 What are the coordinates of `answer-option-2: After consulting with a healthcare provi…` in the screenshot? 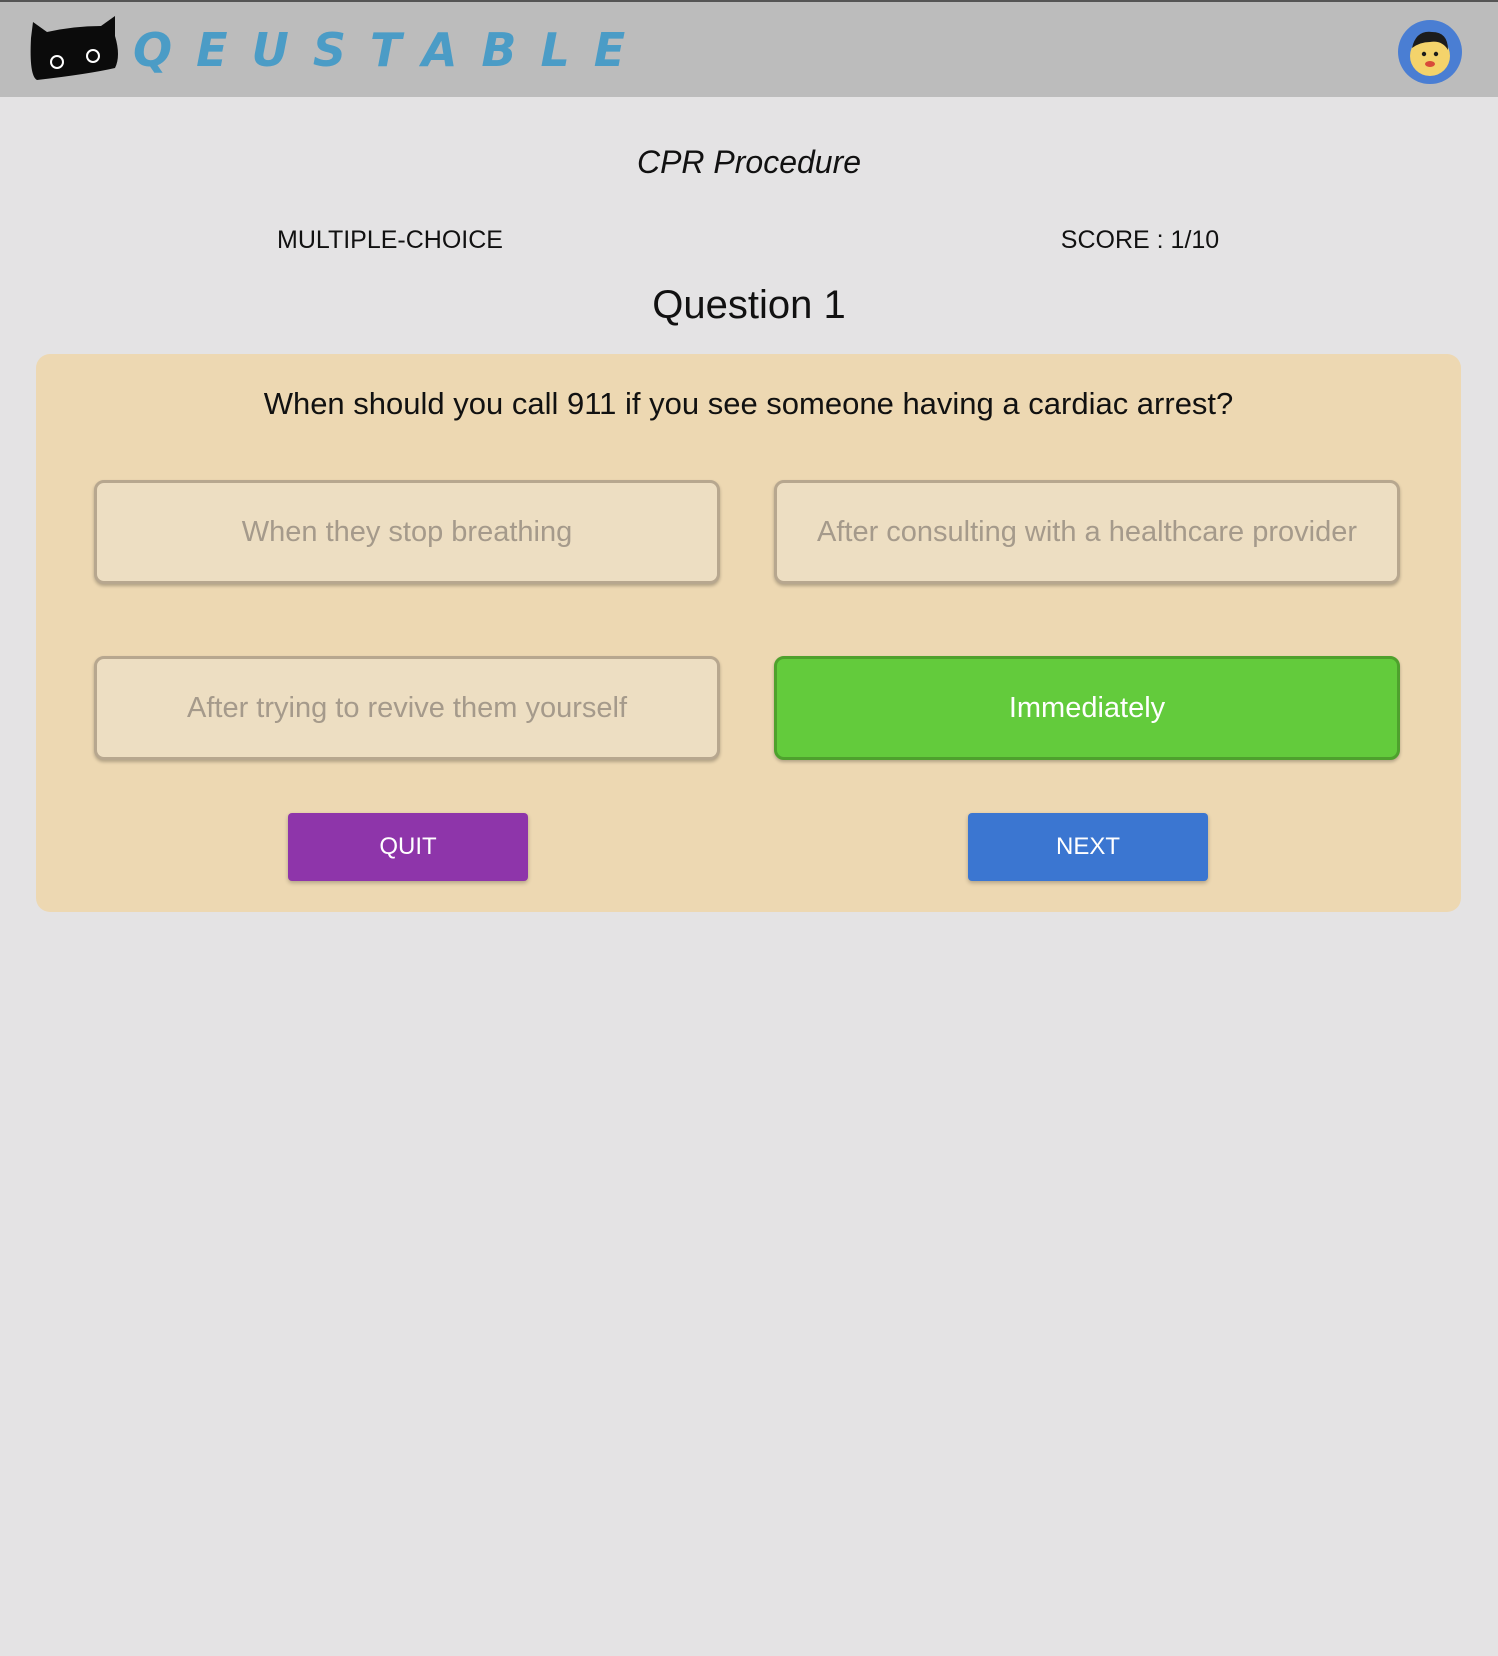 It's located at (1087, 532).